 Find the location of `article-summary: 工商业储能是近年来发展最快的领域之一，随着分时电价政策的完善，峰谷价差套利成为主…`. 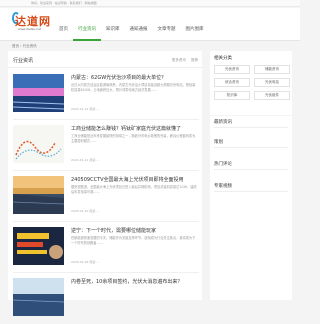

article-summary: 工商业储能是近年来发展最快的领域之一，随着分时电价政策的完善，峰谷价差套利成为主… is located at coordinates (133, 138).